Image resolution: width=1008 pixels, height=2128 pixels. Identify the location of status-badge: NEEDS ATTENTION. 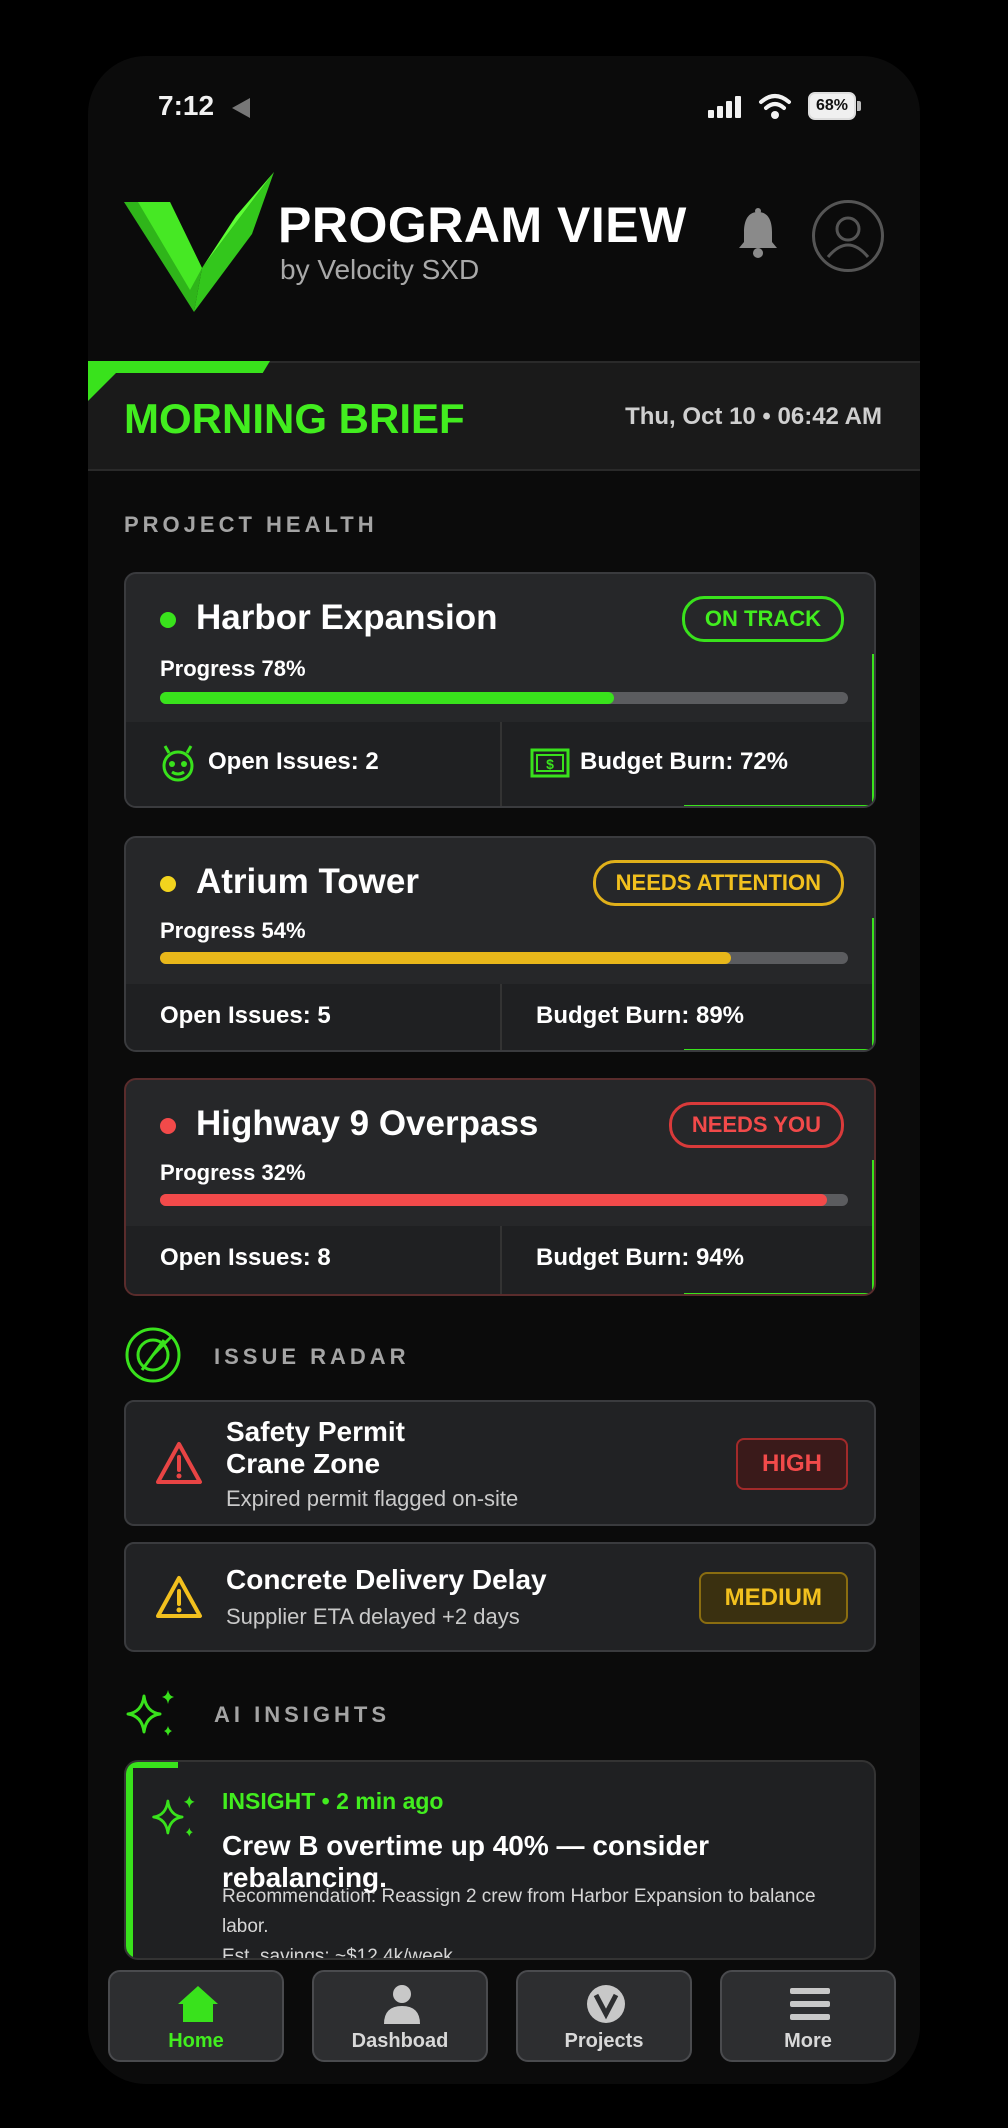
(718, 883).